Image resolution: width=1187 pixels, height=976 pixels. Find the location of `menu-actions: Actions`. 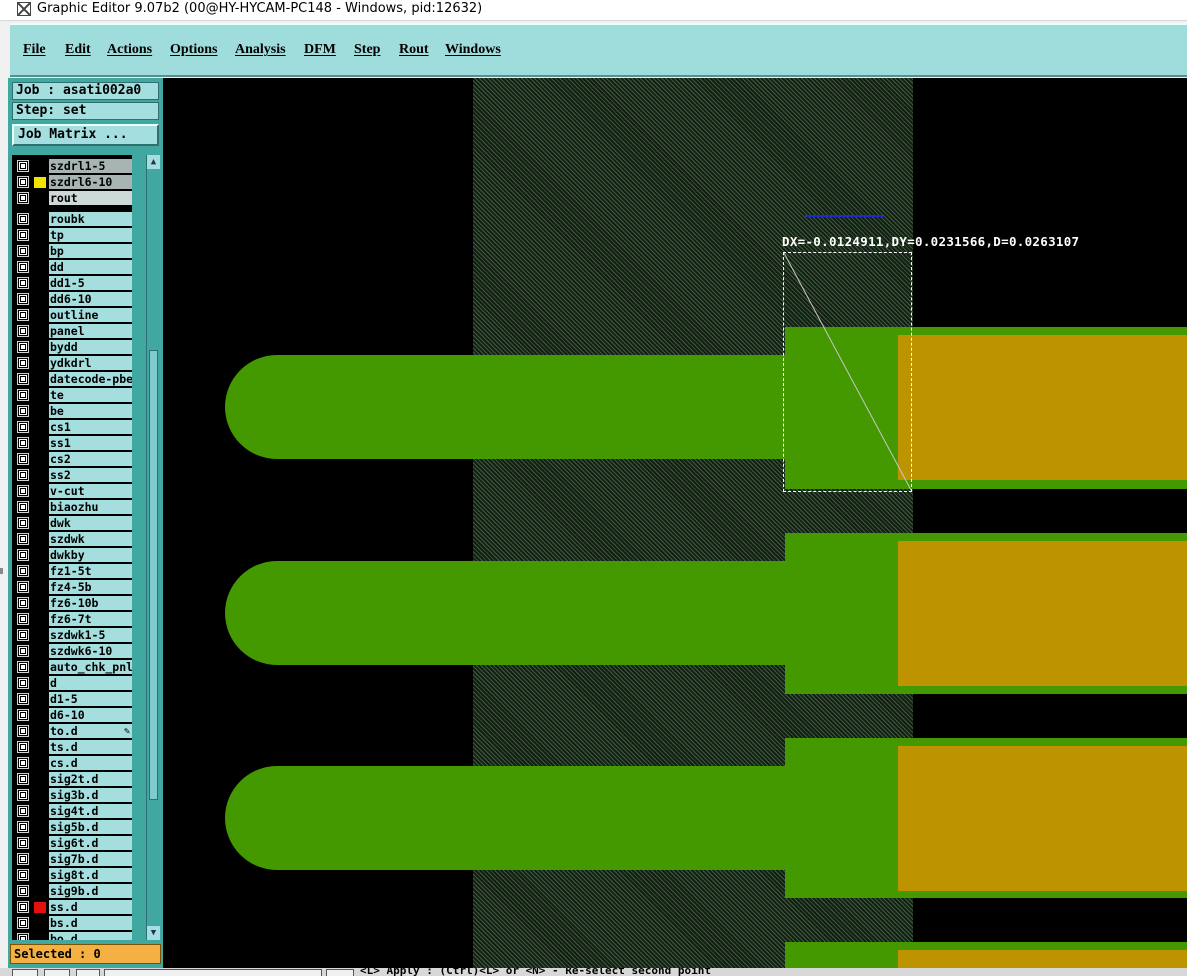

menu-actions: Actions is located at coordinates (129, 50).